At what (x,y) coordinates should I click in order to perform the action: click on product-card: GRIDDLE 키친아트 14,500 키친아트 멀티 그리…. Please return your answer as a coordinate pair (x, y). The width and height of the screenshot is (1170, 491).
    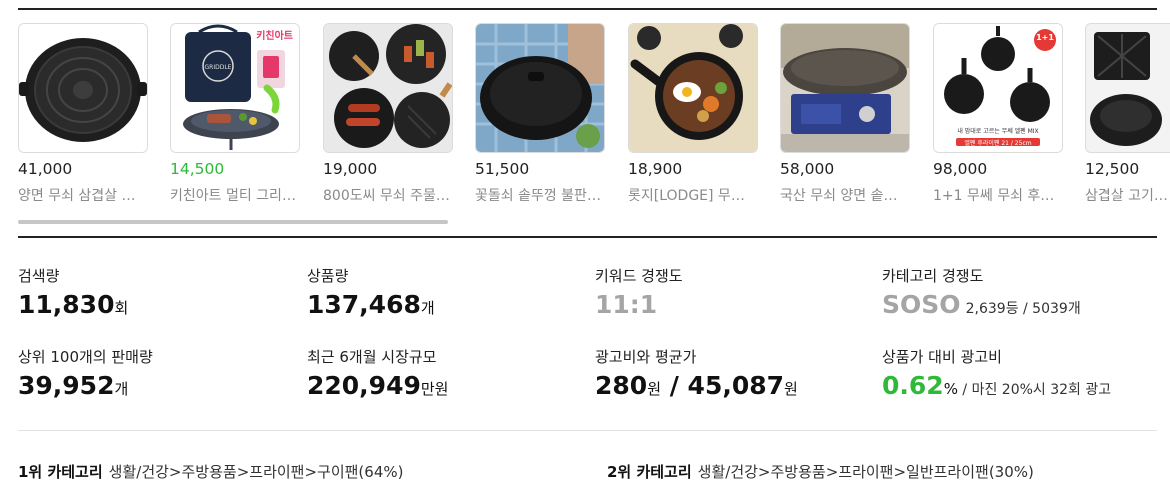
    Looking at the image, I should click on (235, 114).